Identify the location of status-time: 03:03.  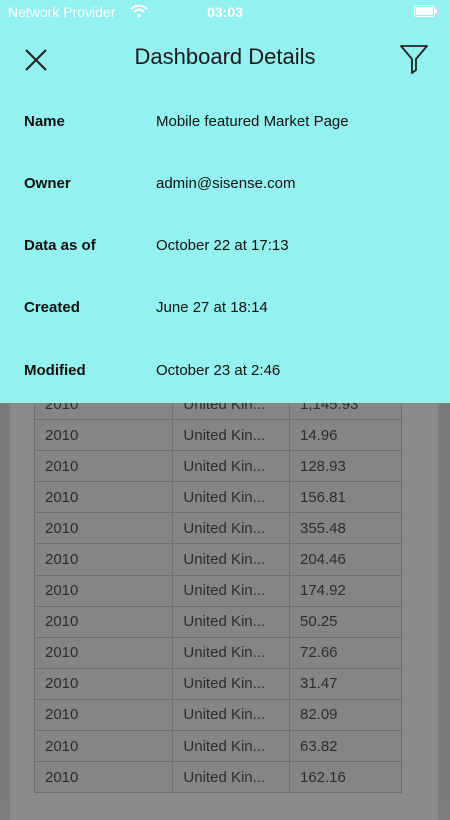
(225, 12).